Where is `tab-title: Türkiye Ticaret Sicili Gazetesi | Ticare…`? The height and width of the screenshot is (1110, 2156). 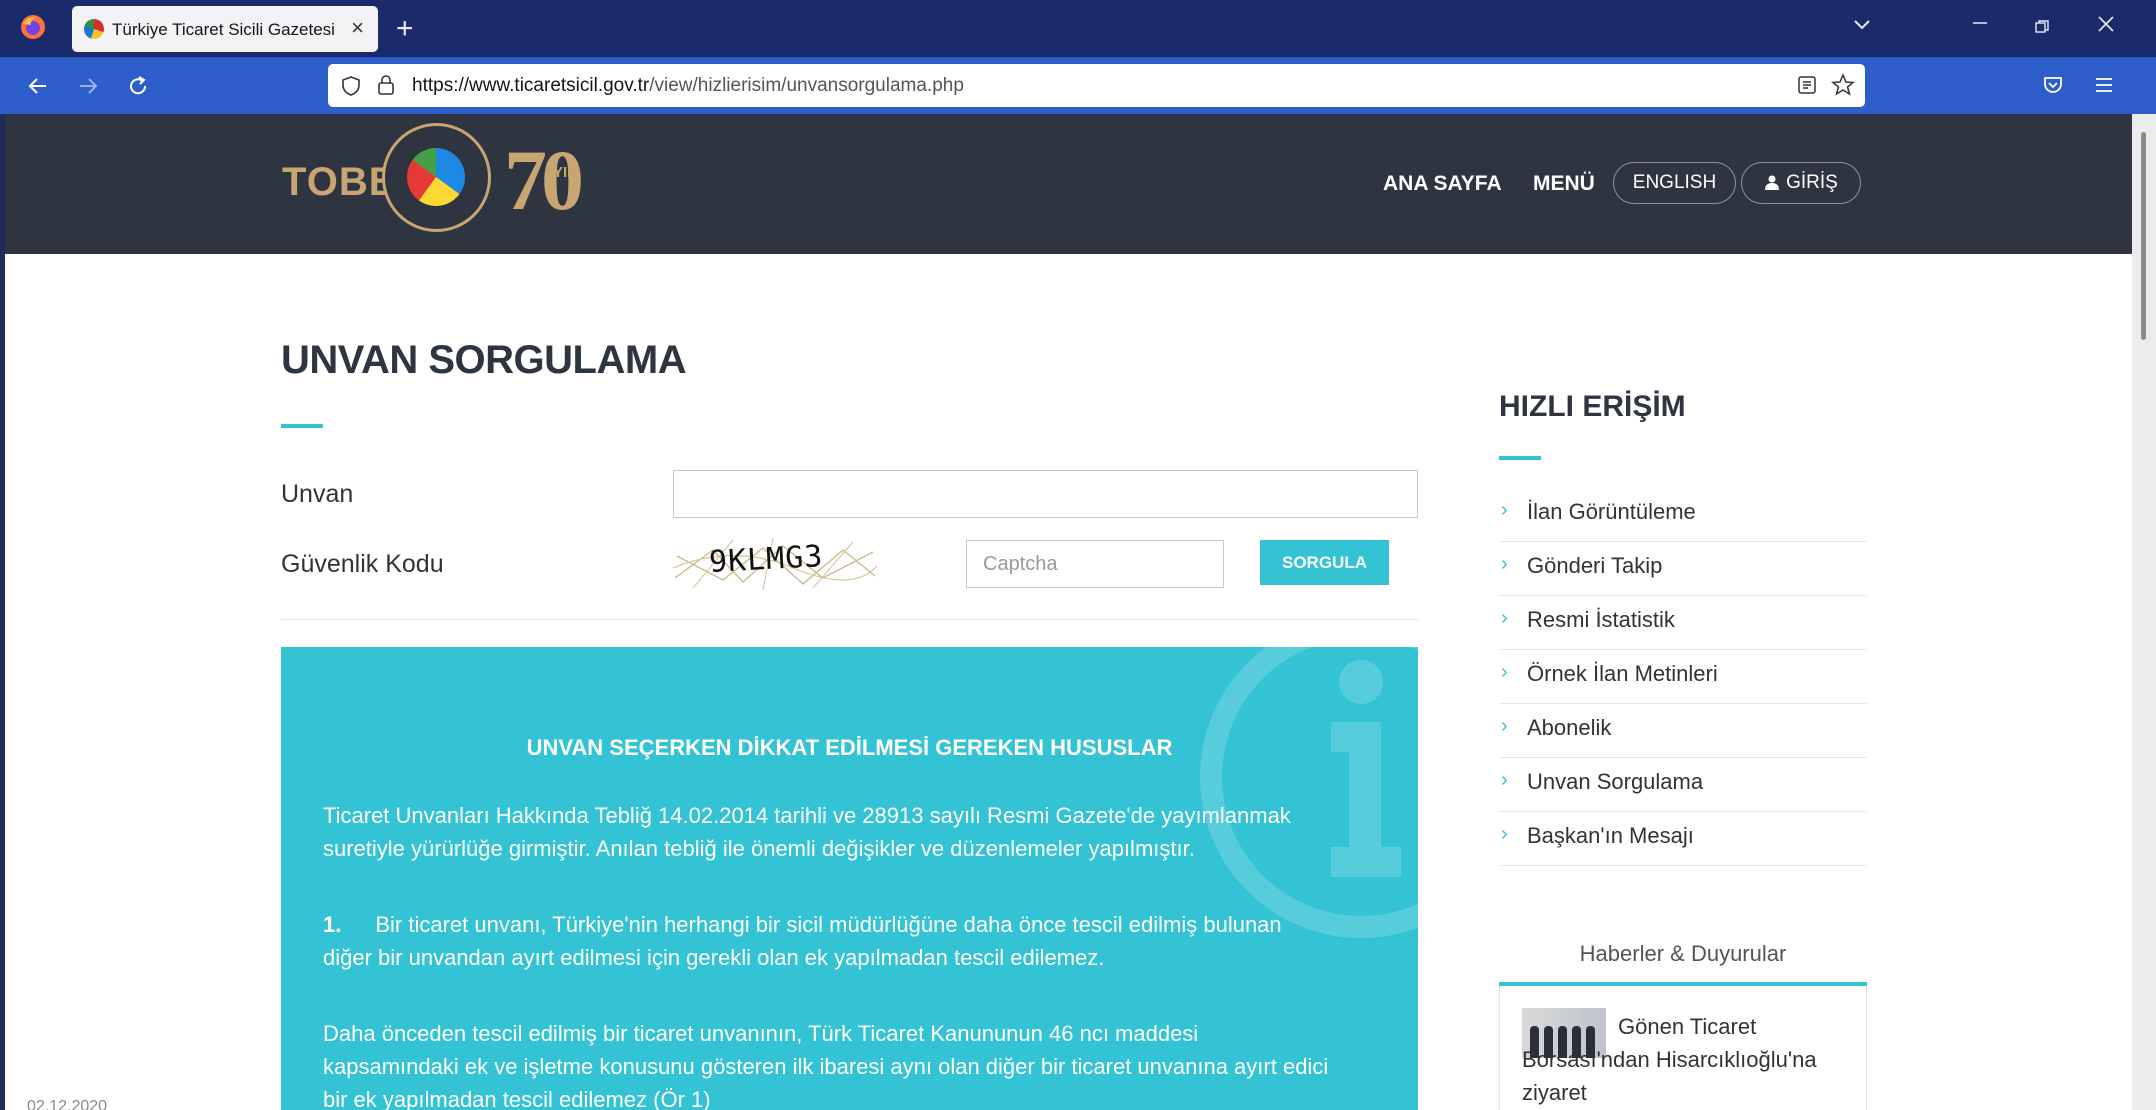 tab-title: Türkiye Ticaret Sicili Gazetesi | Ticare… is located at coordinates (224, 29).